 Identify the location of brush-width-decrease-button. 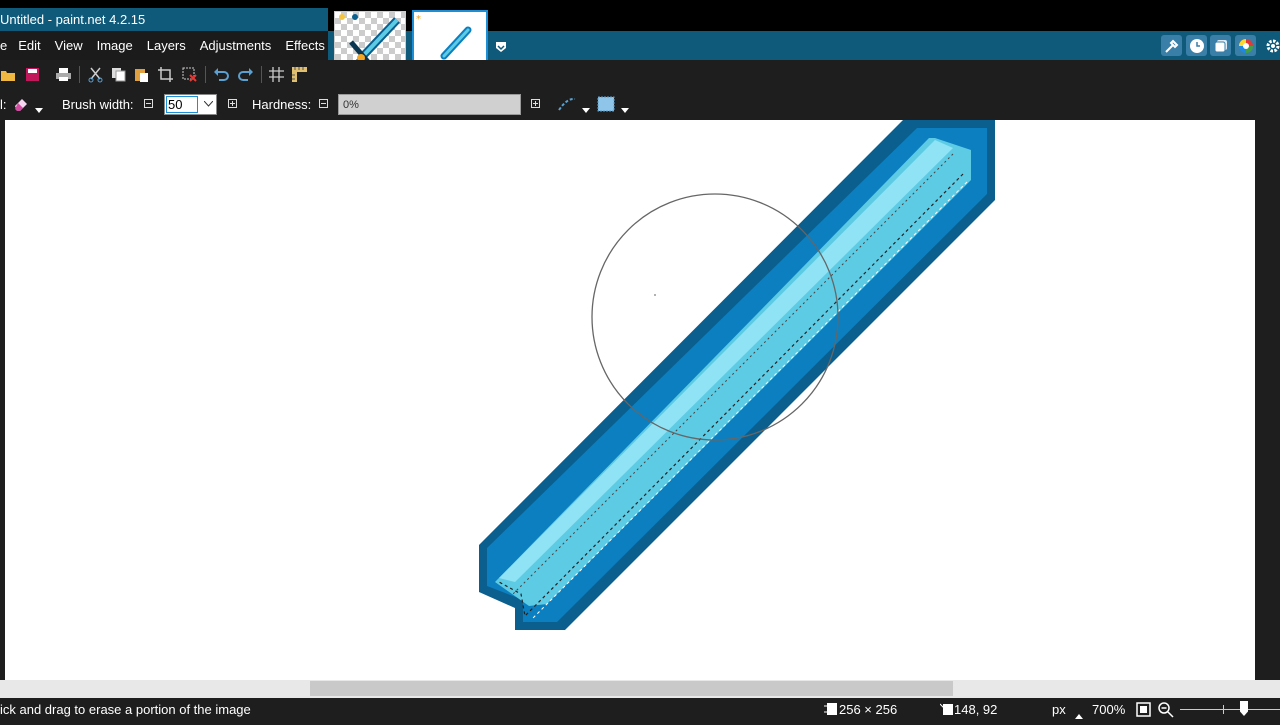
(148, 103).